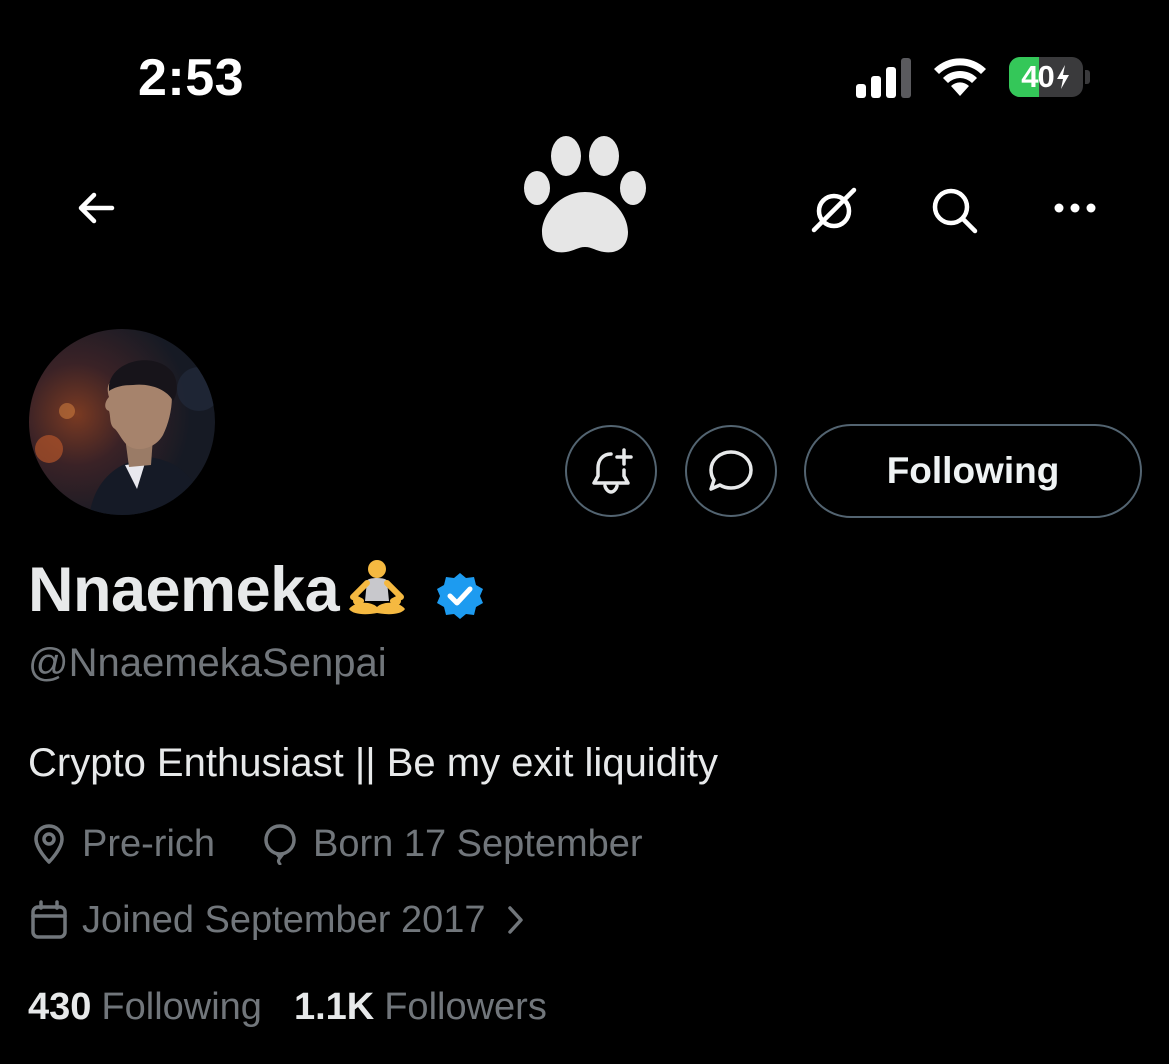  I want to click on followers-count: 1.1K, so click(334, 1007).